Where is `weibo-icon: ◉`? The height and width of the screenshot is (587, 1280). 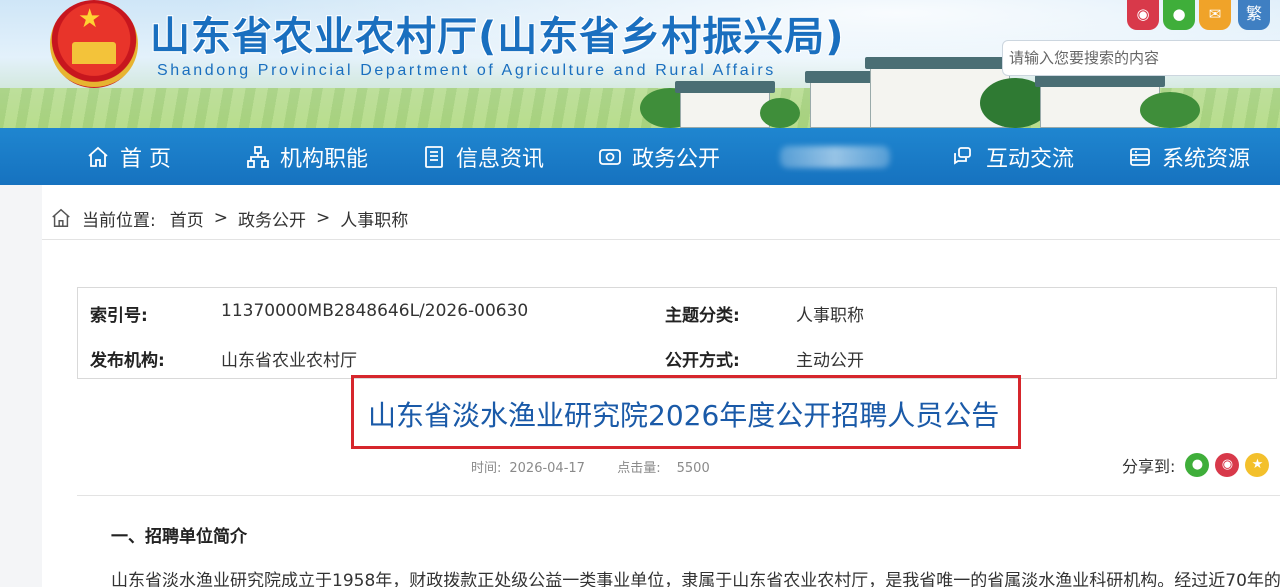 weibo-icon: ◉ is located at coordinates (1143, 15).